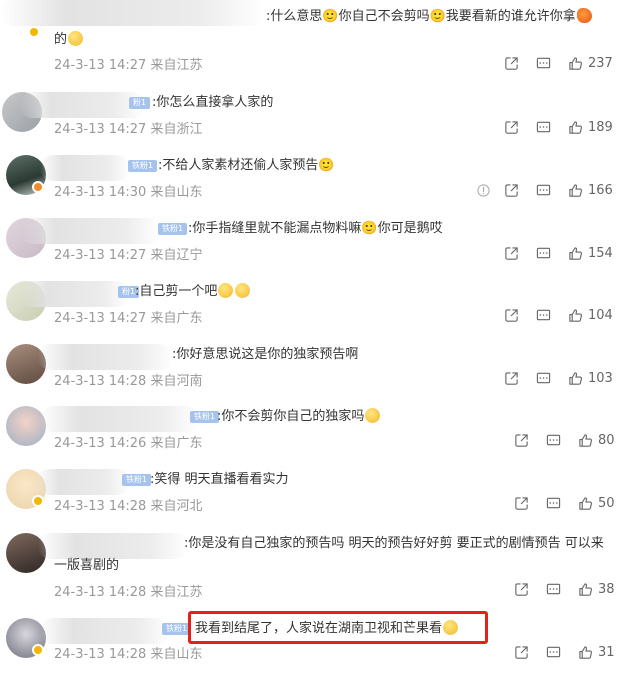 Image resolution: width=628 pixels, height=681 pixels. What do you see at coordinates (338, 627) in the screenshot?
I see `highlight-box` at bounding box center [338, 627].